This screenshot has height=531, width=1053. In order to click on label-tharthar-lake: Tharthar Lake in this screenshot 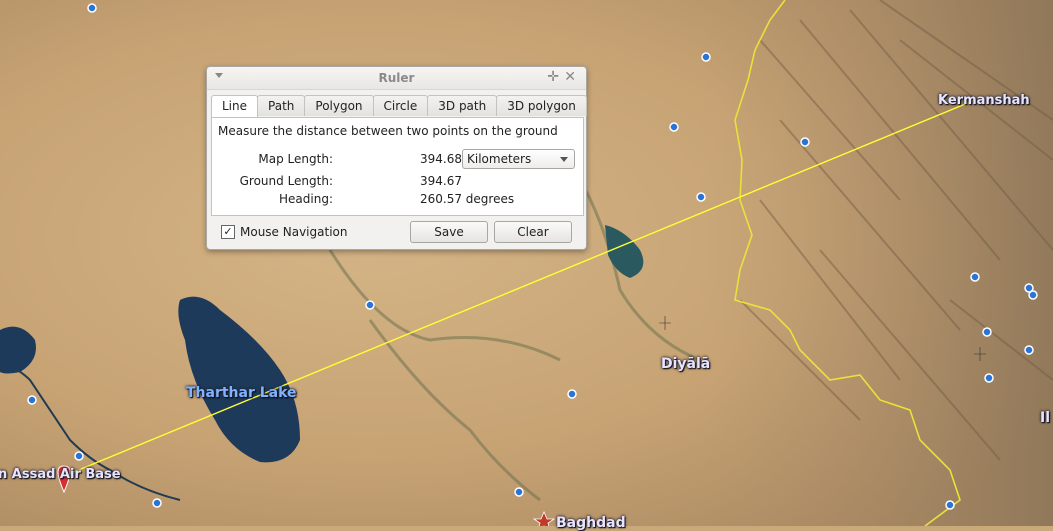, I will do `click(241, 393)`.